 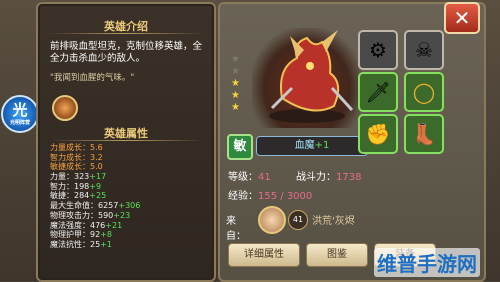 What do you see at coordinates (329, 177) in the screenshot?
I see `hero-power: 战斗力：1738` at bounding box center [329, 177].